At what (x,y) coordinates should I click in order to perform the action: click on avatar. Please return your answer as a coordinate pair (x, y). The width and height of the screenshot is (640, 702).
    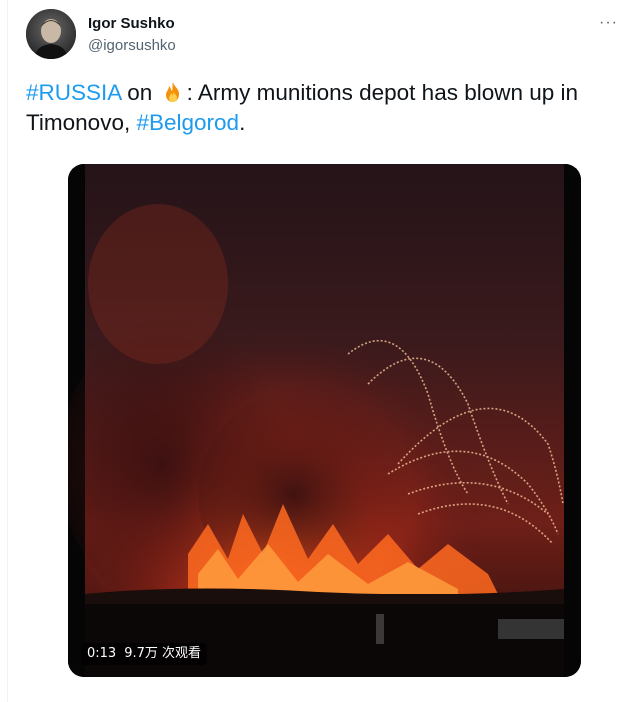
    Looking at the image, I should click on (51, 34).